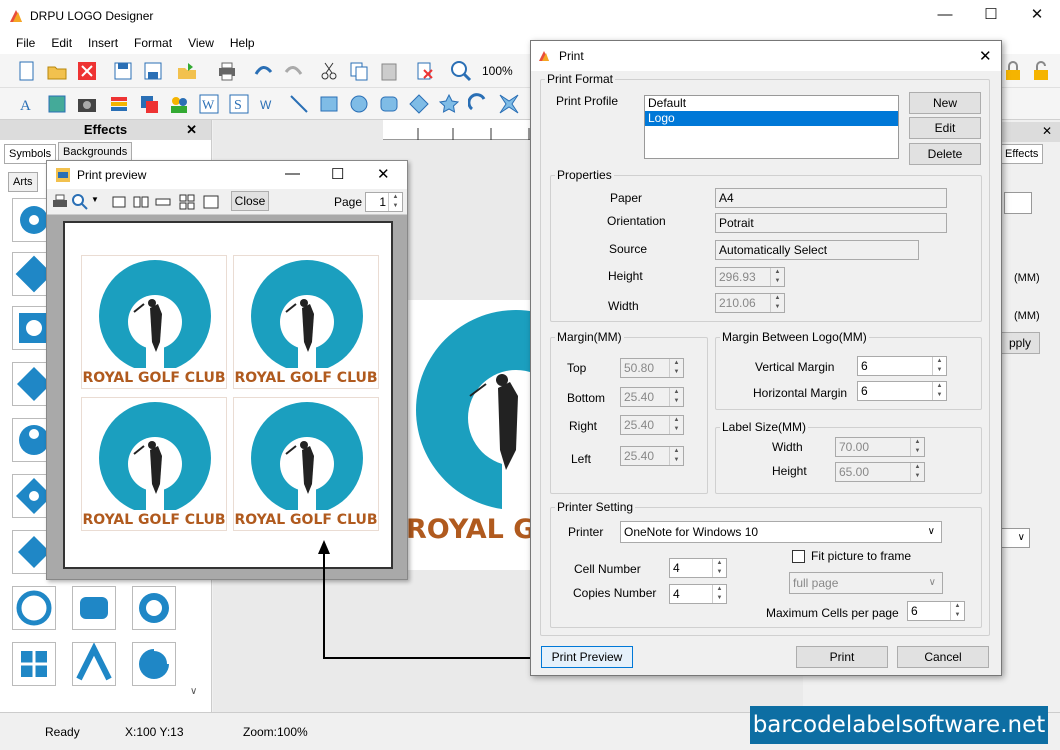  Describe the element at coordinates (153, 43) in the screenshot. I see `menu-format: Format` at that location.